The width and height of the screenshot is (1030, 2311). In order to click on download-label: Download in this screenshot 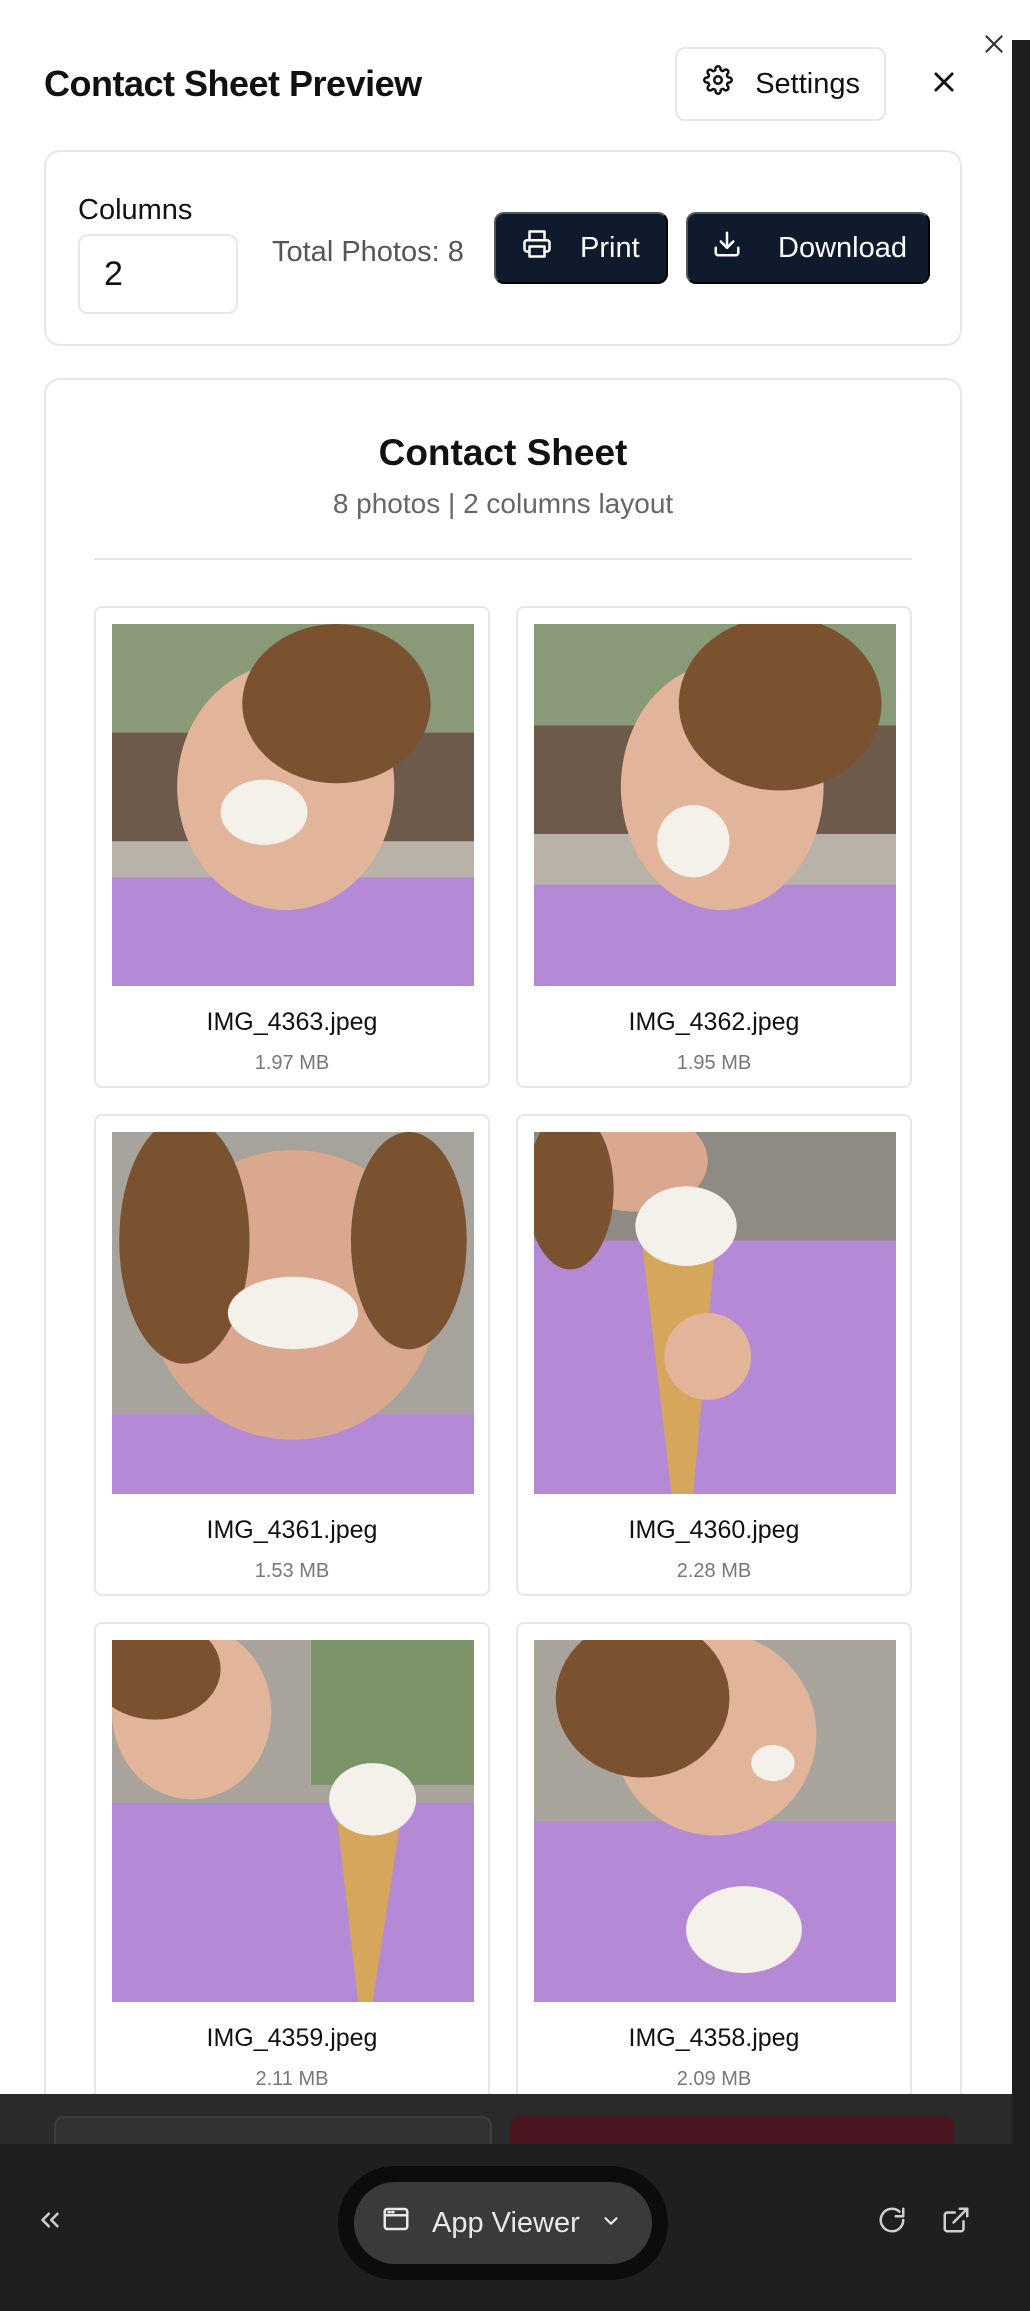, I will do `click(842, 247)`.